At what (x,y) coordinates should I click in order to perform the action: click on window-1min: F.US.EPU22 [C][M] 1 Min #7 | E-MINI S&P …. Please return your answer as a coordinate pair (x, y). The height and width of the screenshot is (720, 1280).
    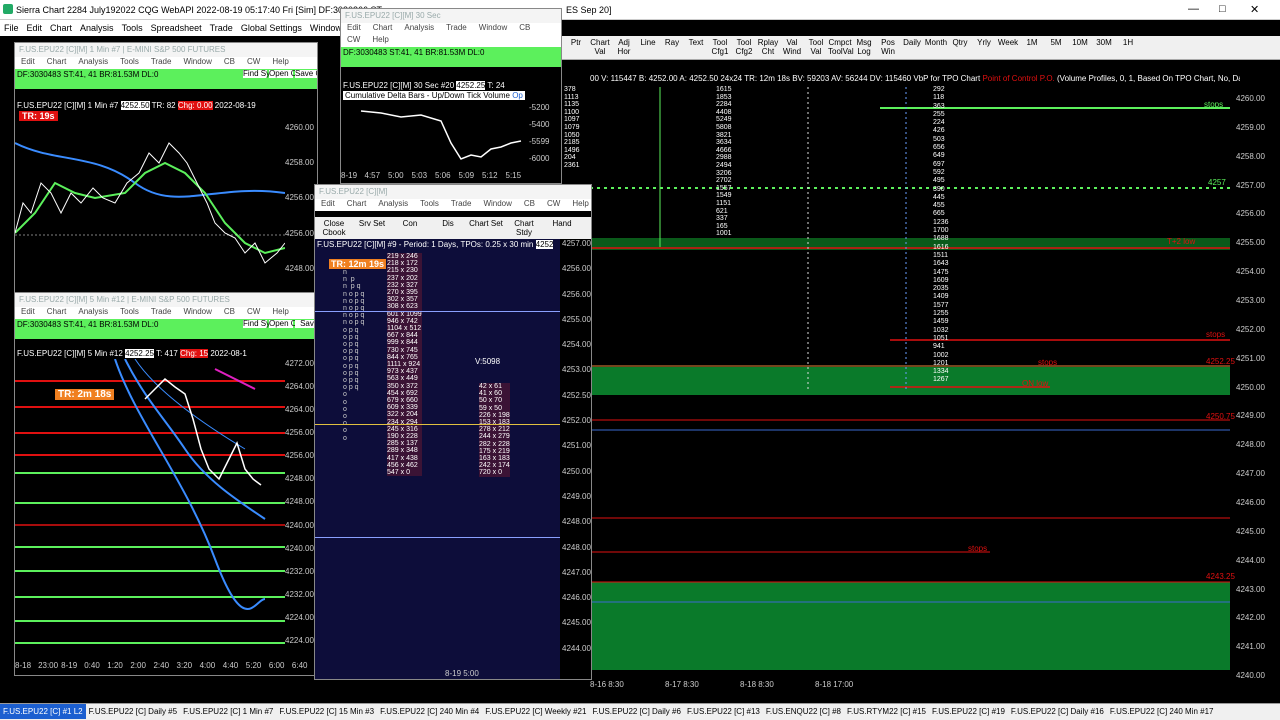
    Looking at the image, I should click on (166, 170).